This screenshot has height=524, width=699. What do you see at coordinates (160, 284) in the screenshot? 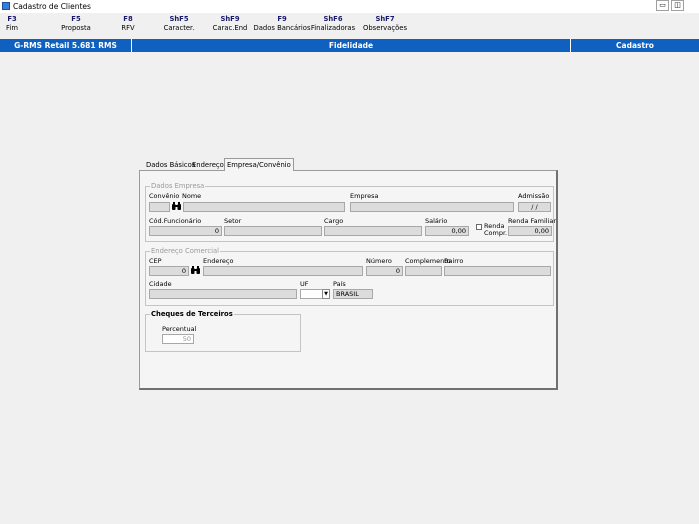
I see `cidade-label: Cidade` at bounding box center [160, 284].